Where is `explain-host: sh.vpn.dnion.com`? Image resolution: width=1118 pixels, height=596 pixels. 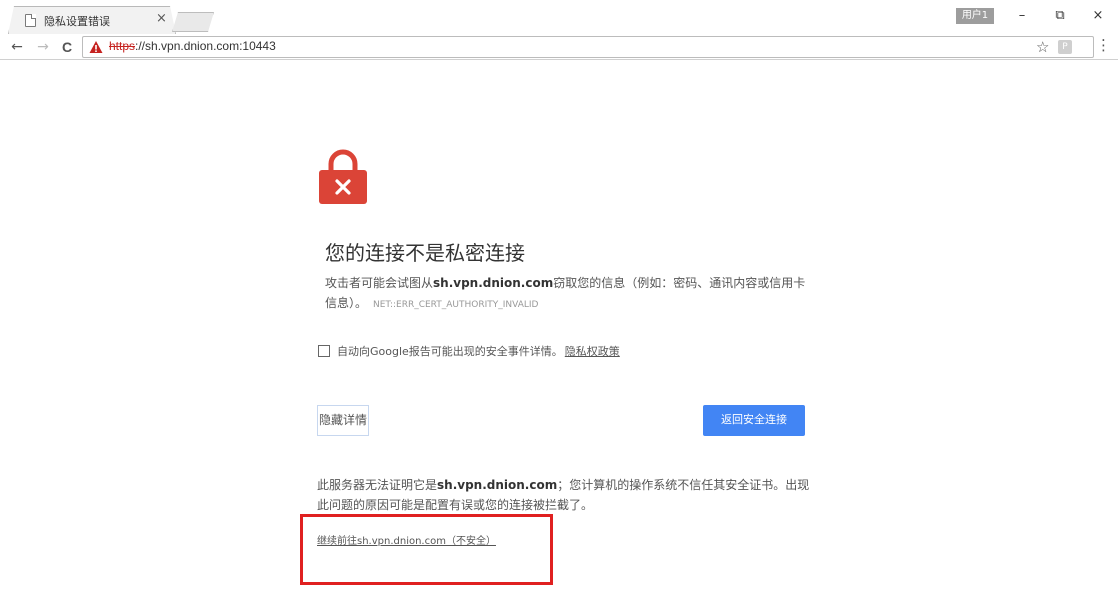 explain-host: sh.vpn.dnion.com is located at coordinates (497, 485).